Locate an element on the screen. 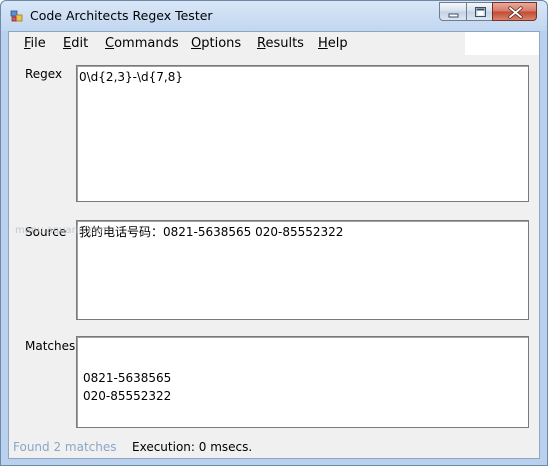 This screenshot has height=466, width=548. menu-edit: Edit is located at coordinates (75, 43).